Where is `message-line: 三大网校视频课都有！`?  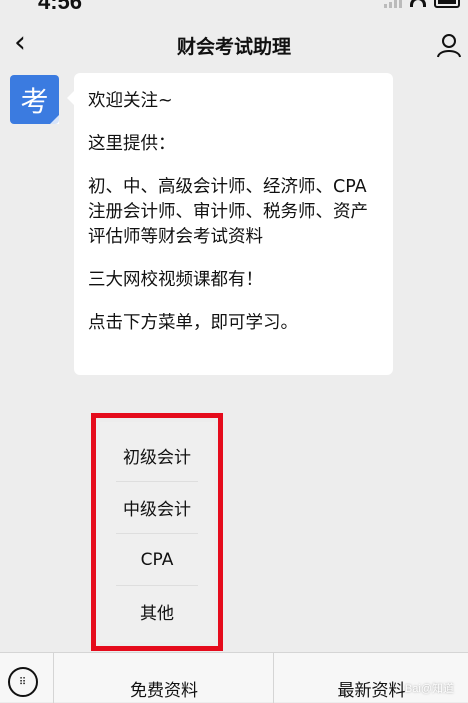
message-line: 三大网校视频课都有！ is located at coordinates (175, 280).